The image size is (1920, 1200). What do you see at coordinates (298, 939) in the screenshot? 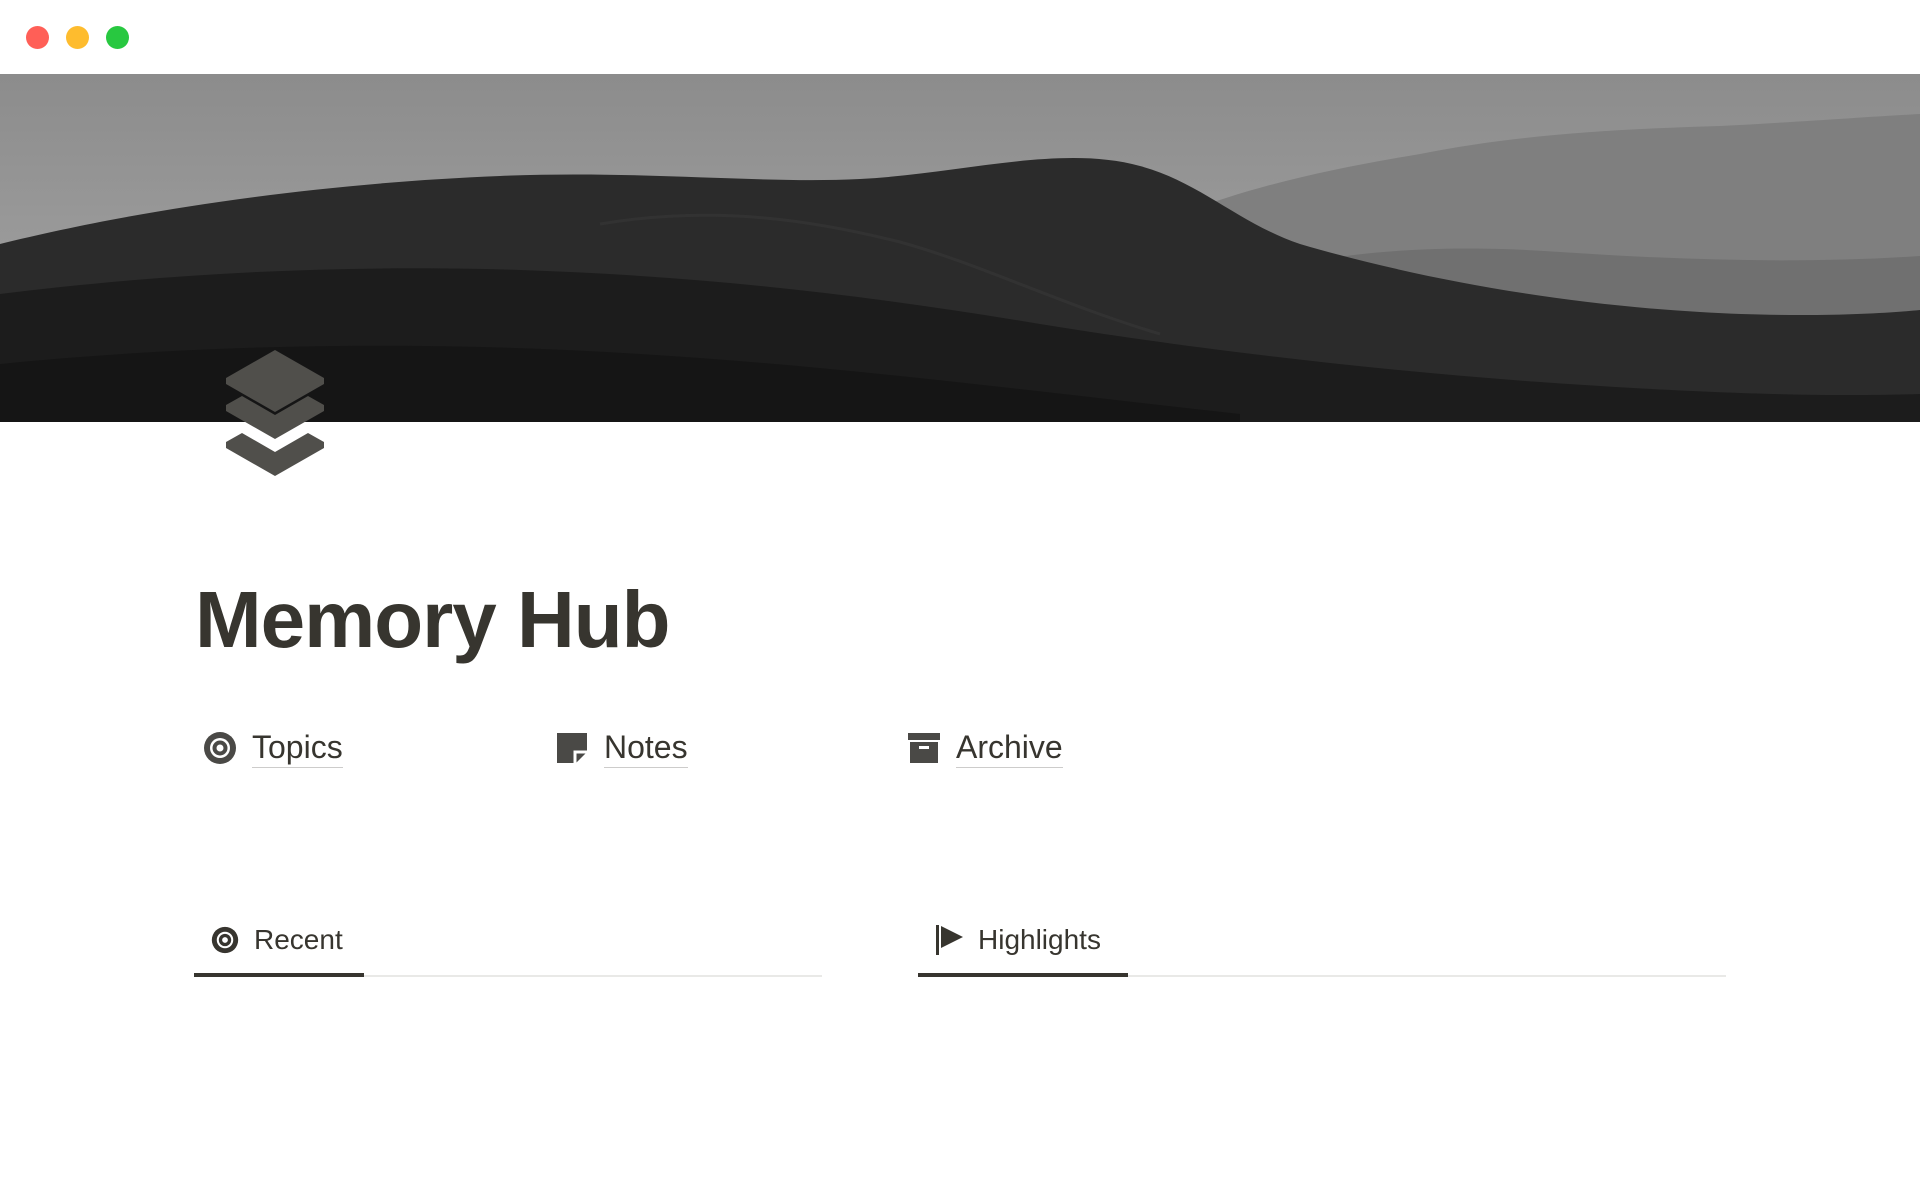
I see `tab-recent-label: Recent` at bounding box center [298, 939].